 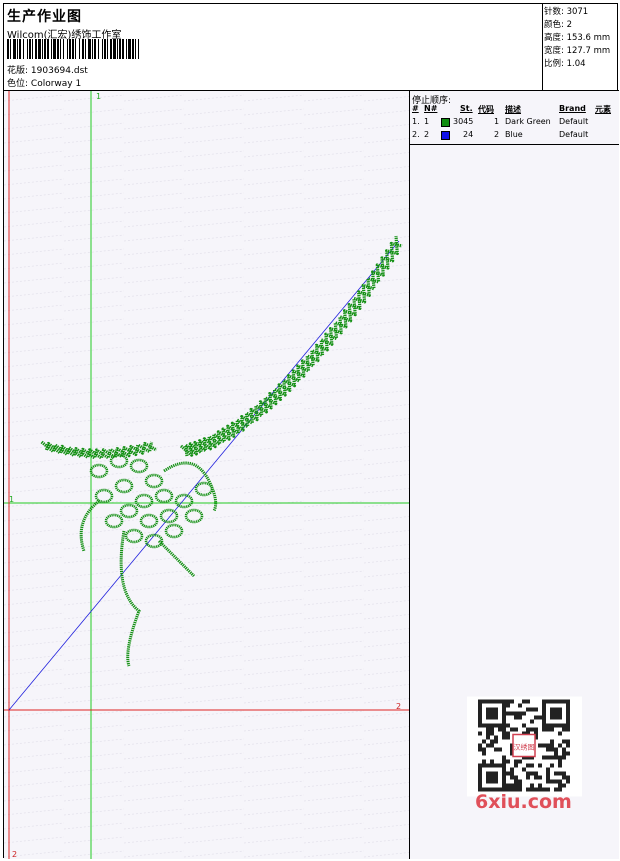 What do you see at coordinates (500, 135) in the screenshot?
I see `table-row: 2. 2 24 2 Blue Default` at bounding box center [500, 135].